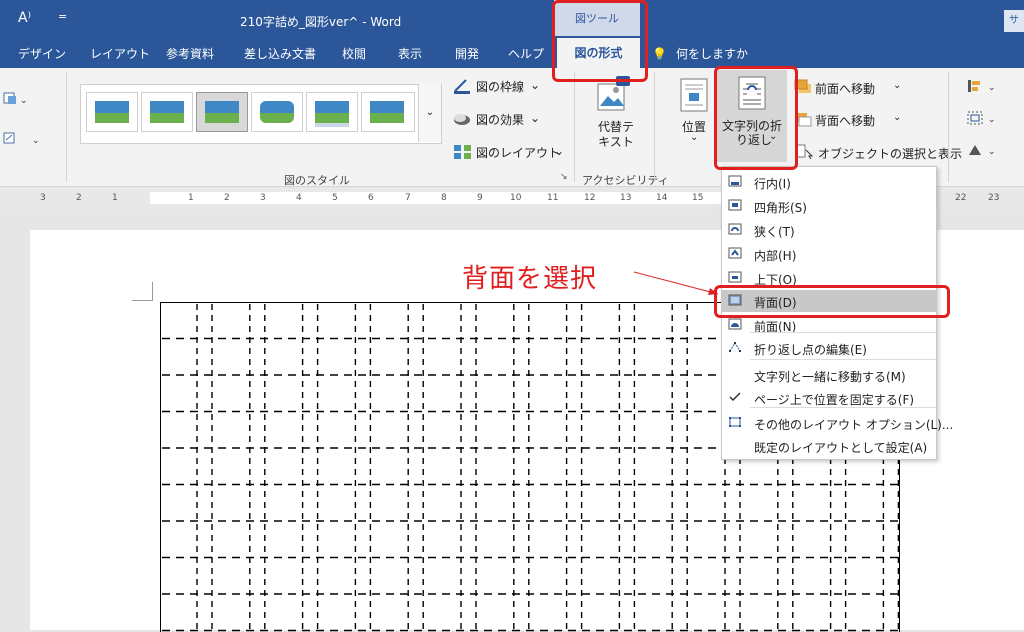 This screenshot has width=1024, height=632. I want to click on send-backward-icon, so click(803, 120).